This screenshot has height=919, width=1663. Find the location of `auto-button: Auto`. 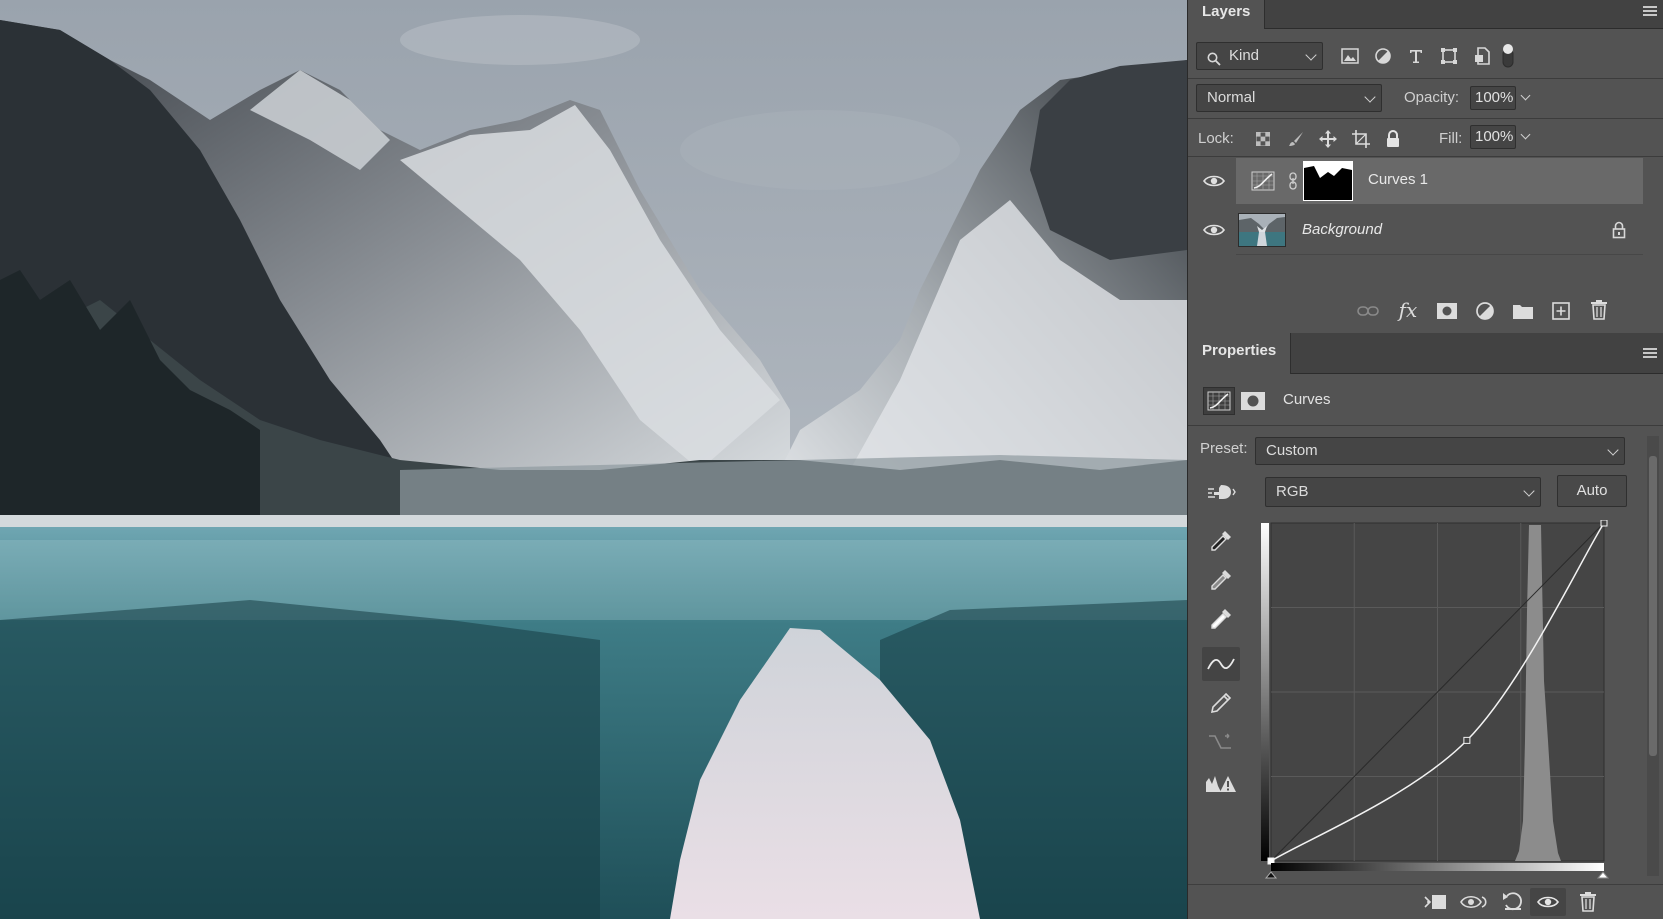

auto-button: Auto is located at coordinates (1592, 491).